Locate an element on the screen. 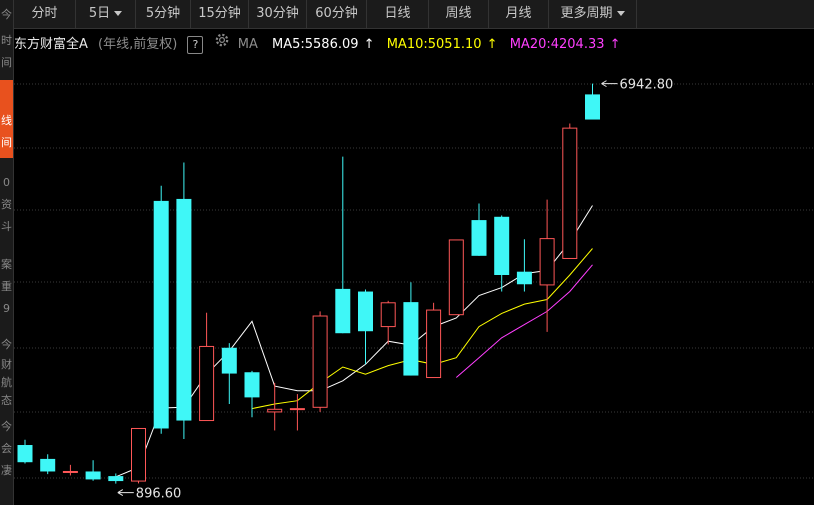  left-rail-char: 0 is located at coordinates (6, 182).